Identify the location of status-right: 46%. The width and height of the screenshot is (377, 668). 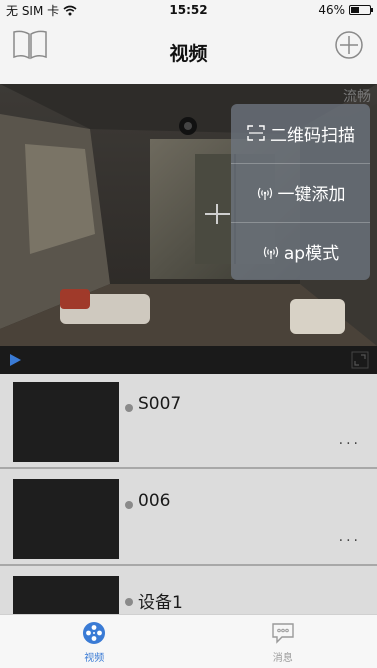
(345, 10).